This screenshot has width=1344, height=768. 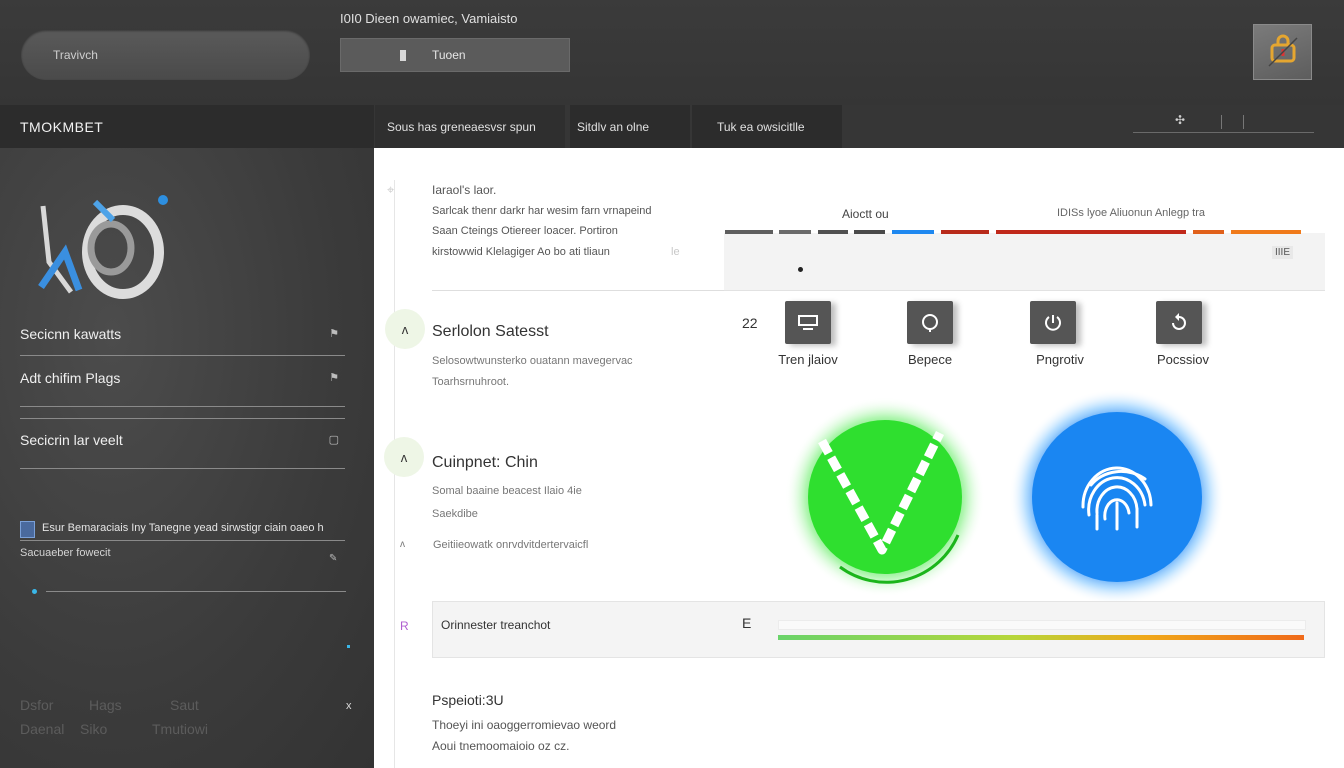 What do you see at coordinates (464, 190) in the screenshot?
I see `section-kicker: Iaraol's laor.` at bounding box center [464, 190].